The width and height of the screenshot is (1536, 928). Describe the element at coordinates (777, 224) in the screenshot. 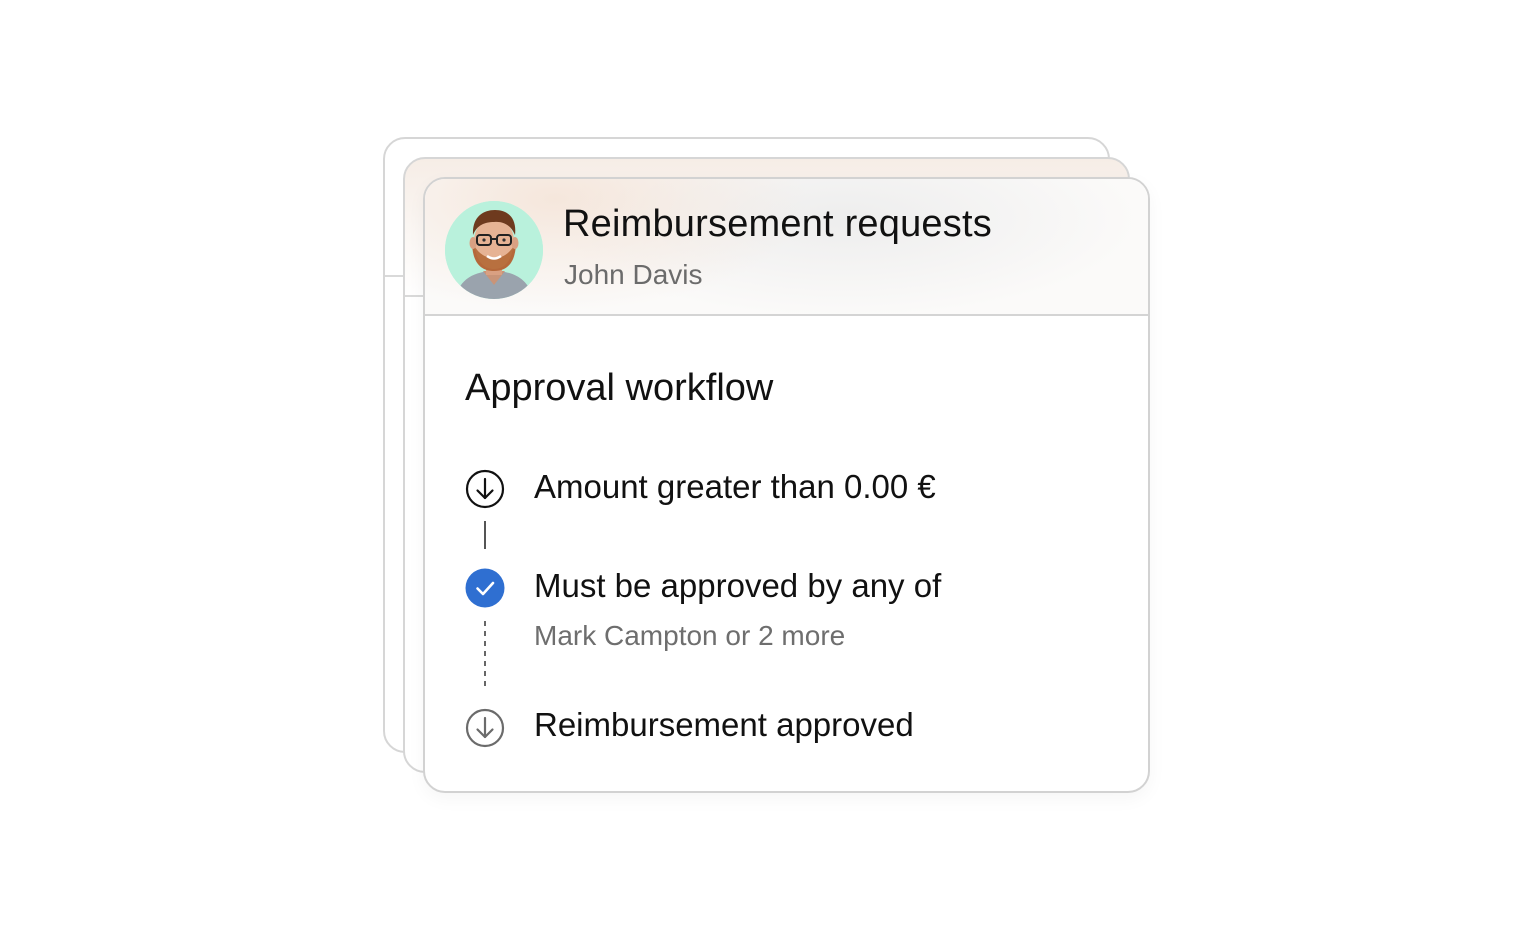

I see `page-title: Reimbursement requests` at that location.